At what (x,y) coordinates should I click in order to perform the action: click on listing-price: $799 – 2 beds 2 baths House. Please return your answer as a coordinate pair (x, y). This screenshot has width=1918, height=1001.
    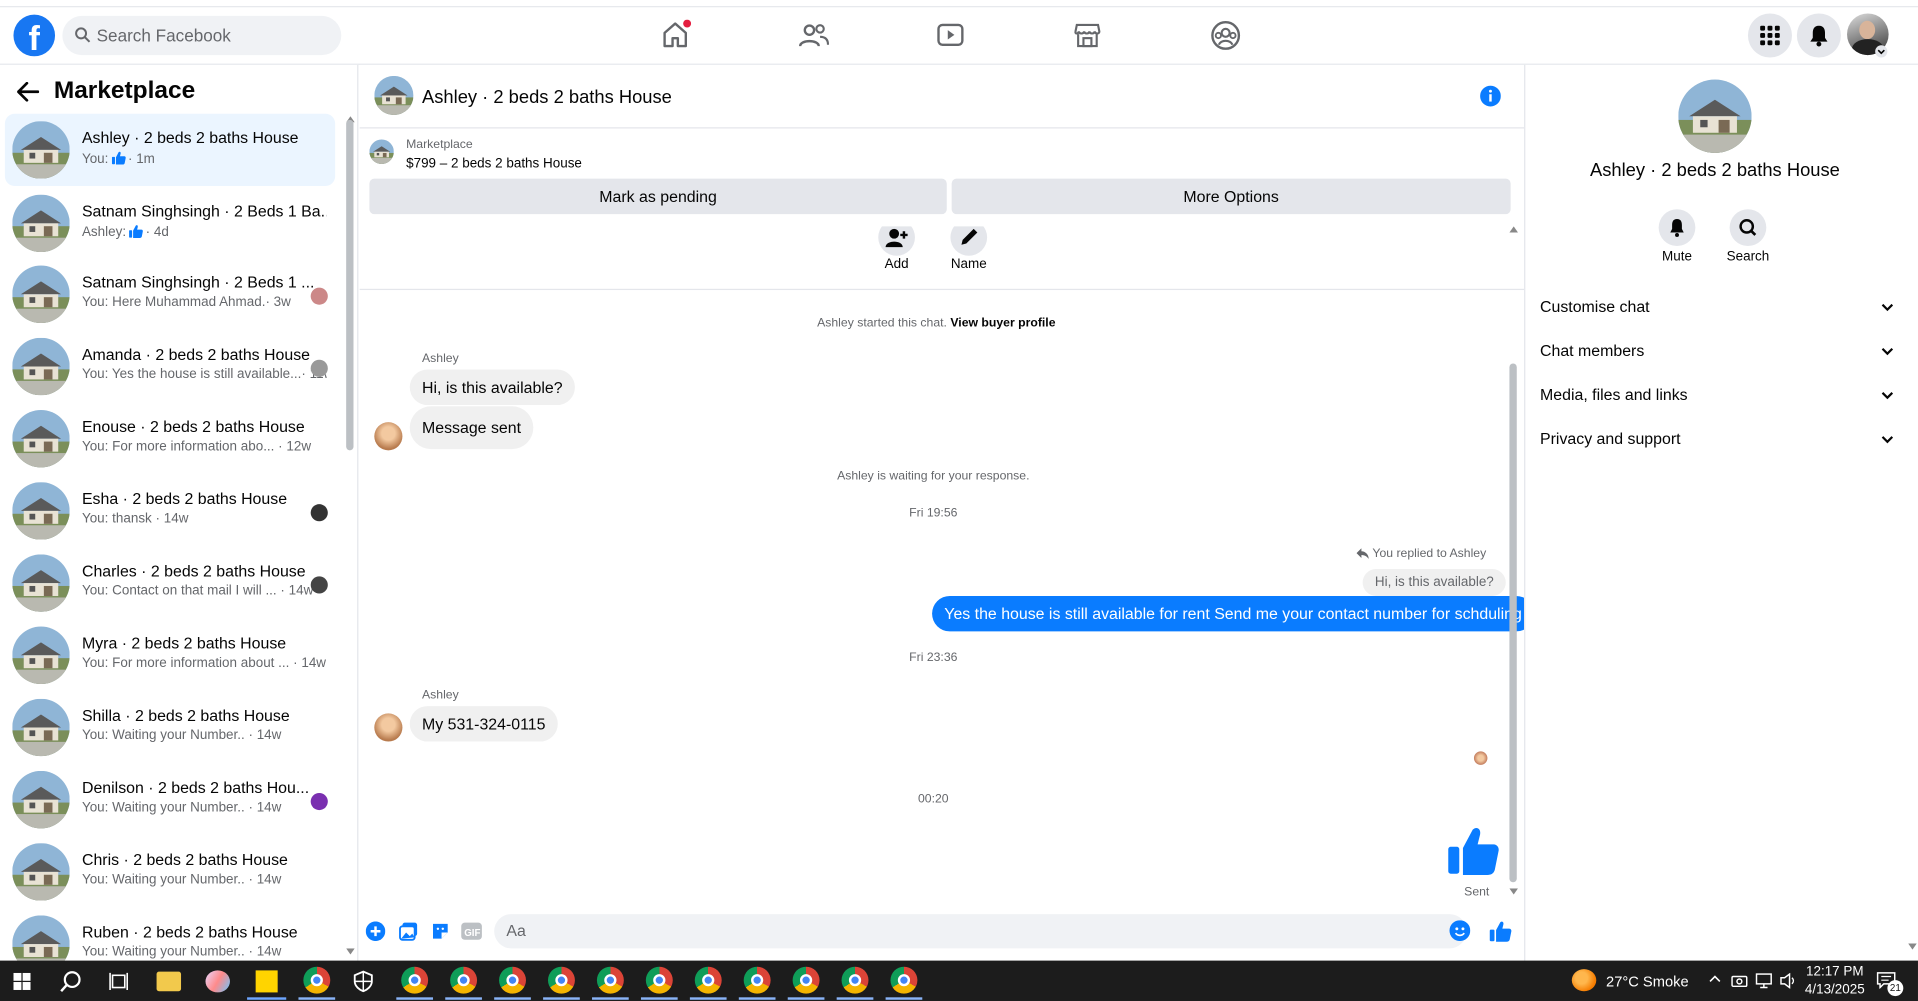
    Looking at the image, I should click on (494, 164).